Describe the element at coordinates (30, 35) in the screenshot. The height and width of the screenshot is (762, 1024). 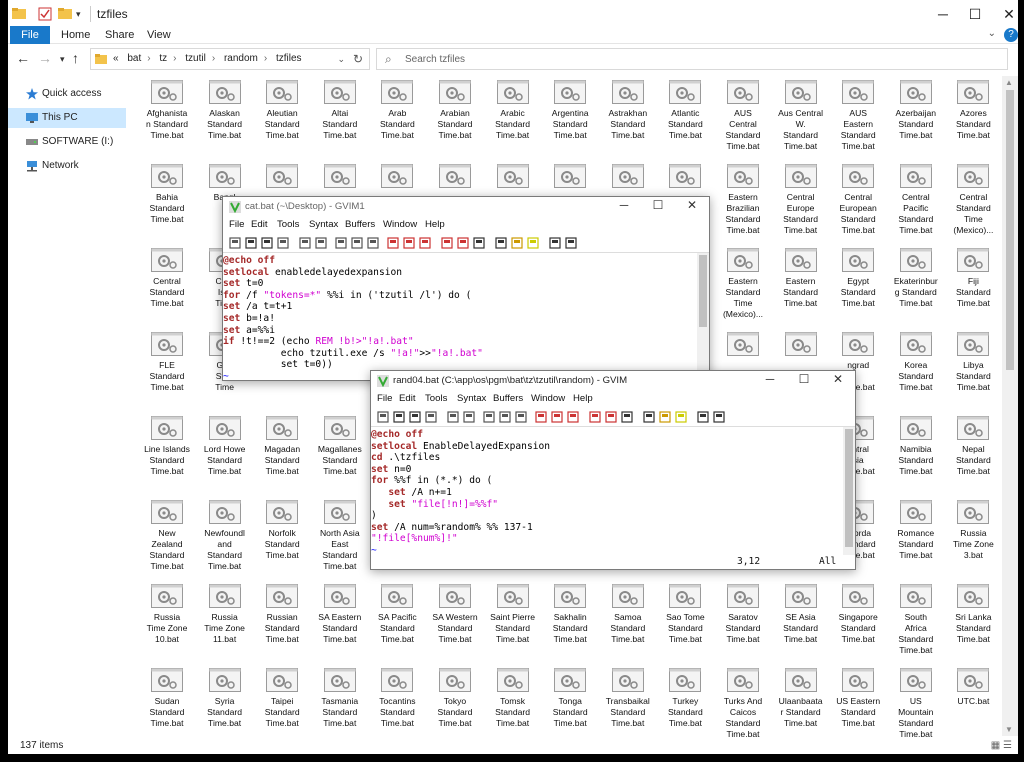
I see `tab-file: File` at that location.